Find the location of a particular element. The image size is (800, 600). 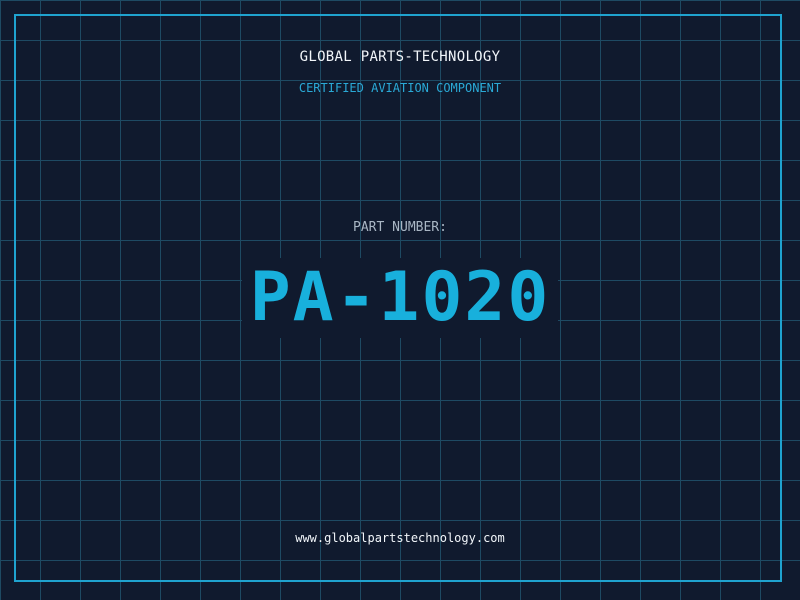

part-number-container: PA-1020 is located at coordinates (400, 298).